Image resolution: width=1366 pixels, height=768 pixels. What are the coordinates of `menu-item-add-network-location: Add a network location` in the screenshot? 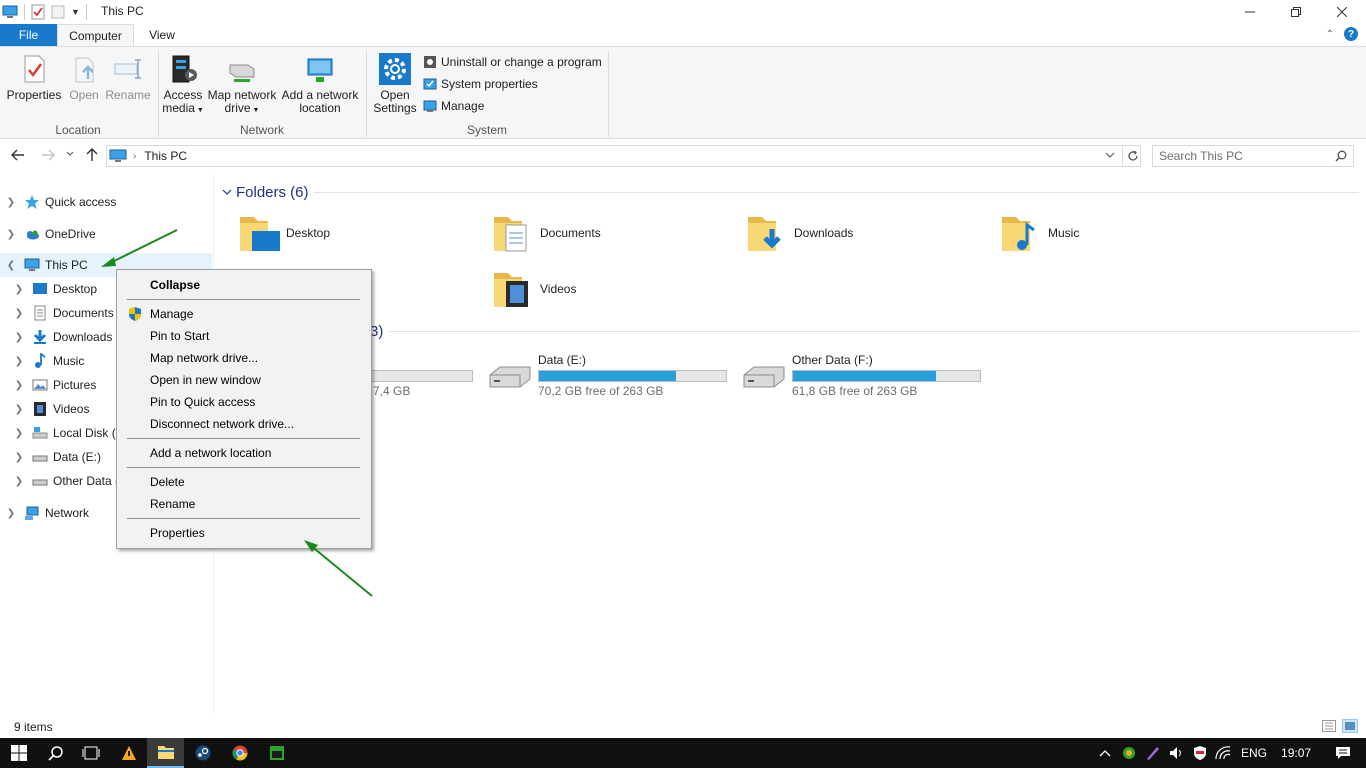 It's located at (244, 453).